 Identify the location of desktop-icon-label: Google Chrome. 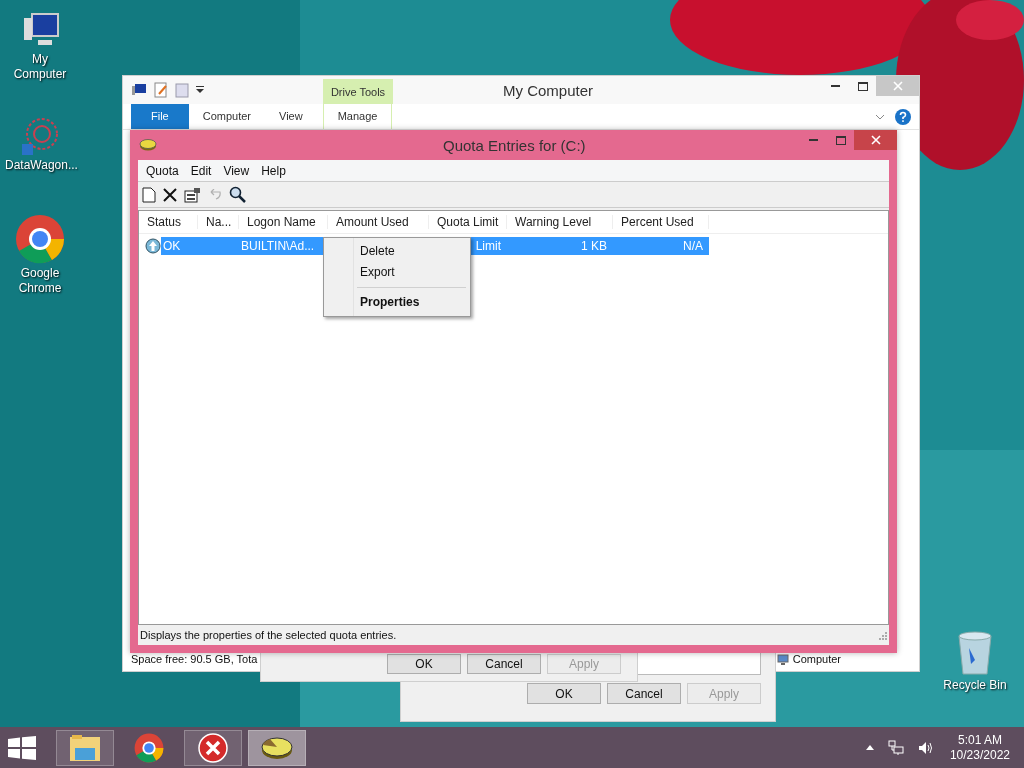
(40, 281).